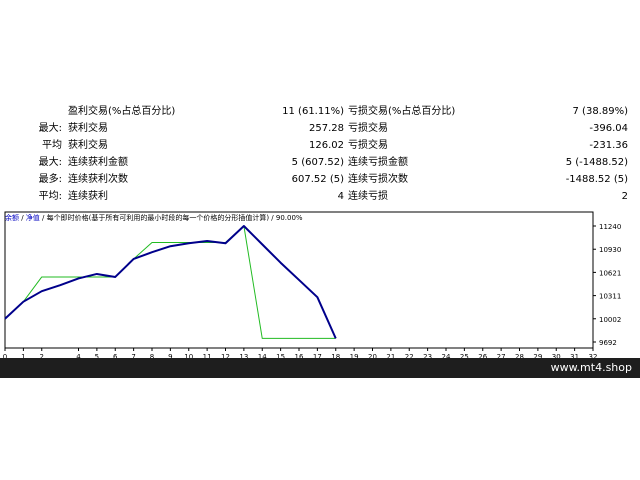 The image size is (640, 480). What do you see at coordinates (402, 111) in the screenshot?
I see `right-label: 亏损交易(%占总百分比)` at bounding box center [402, 111].